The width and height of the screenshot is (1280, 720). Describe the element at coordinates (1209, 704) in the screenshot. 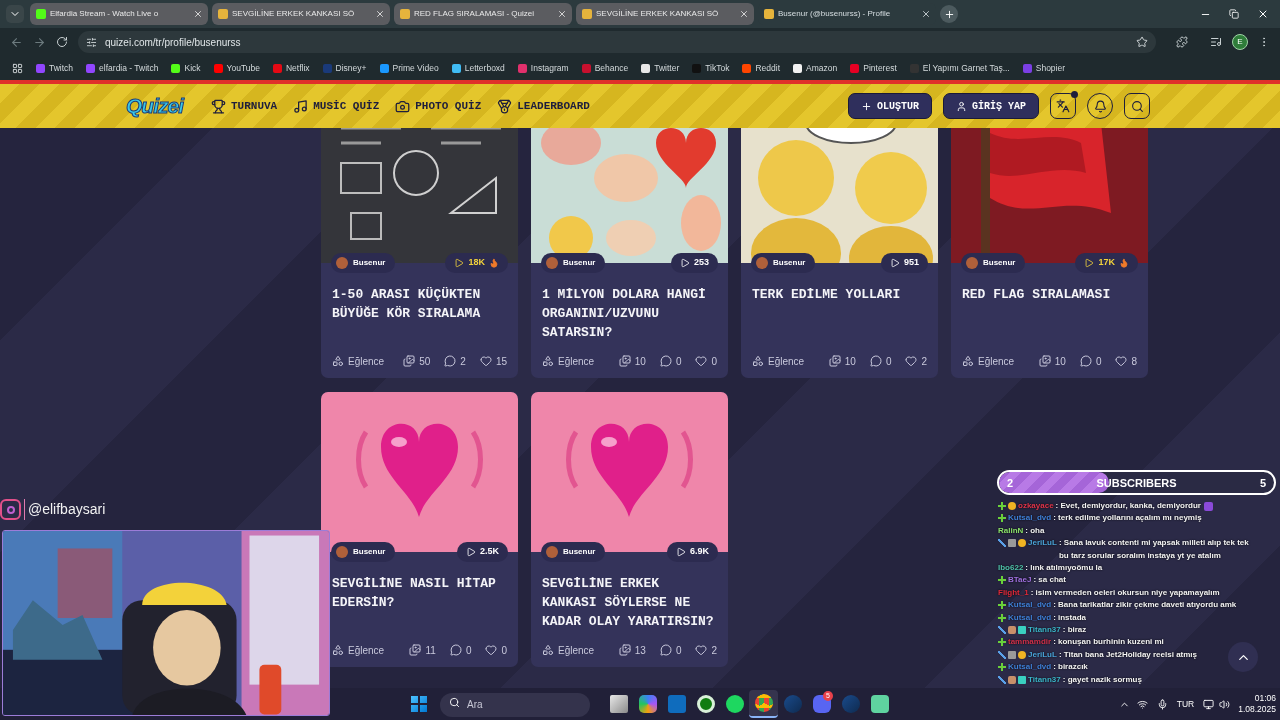

I see `display-icon` at that location.